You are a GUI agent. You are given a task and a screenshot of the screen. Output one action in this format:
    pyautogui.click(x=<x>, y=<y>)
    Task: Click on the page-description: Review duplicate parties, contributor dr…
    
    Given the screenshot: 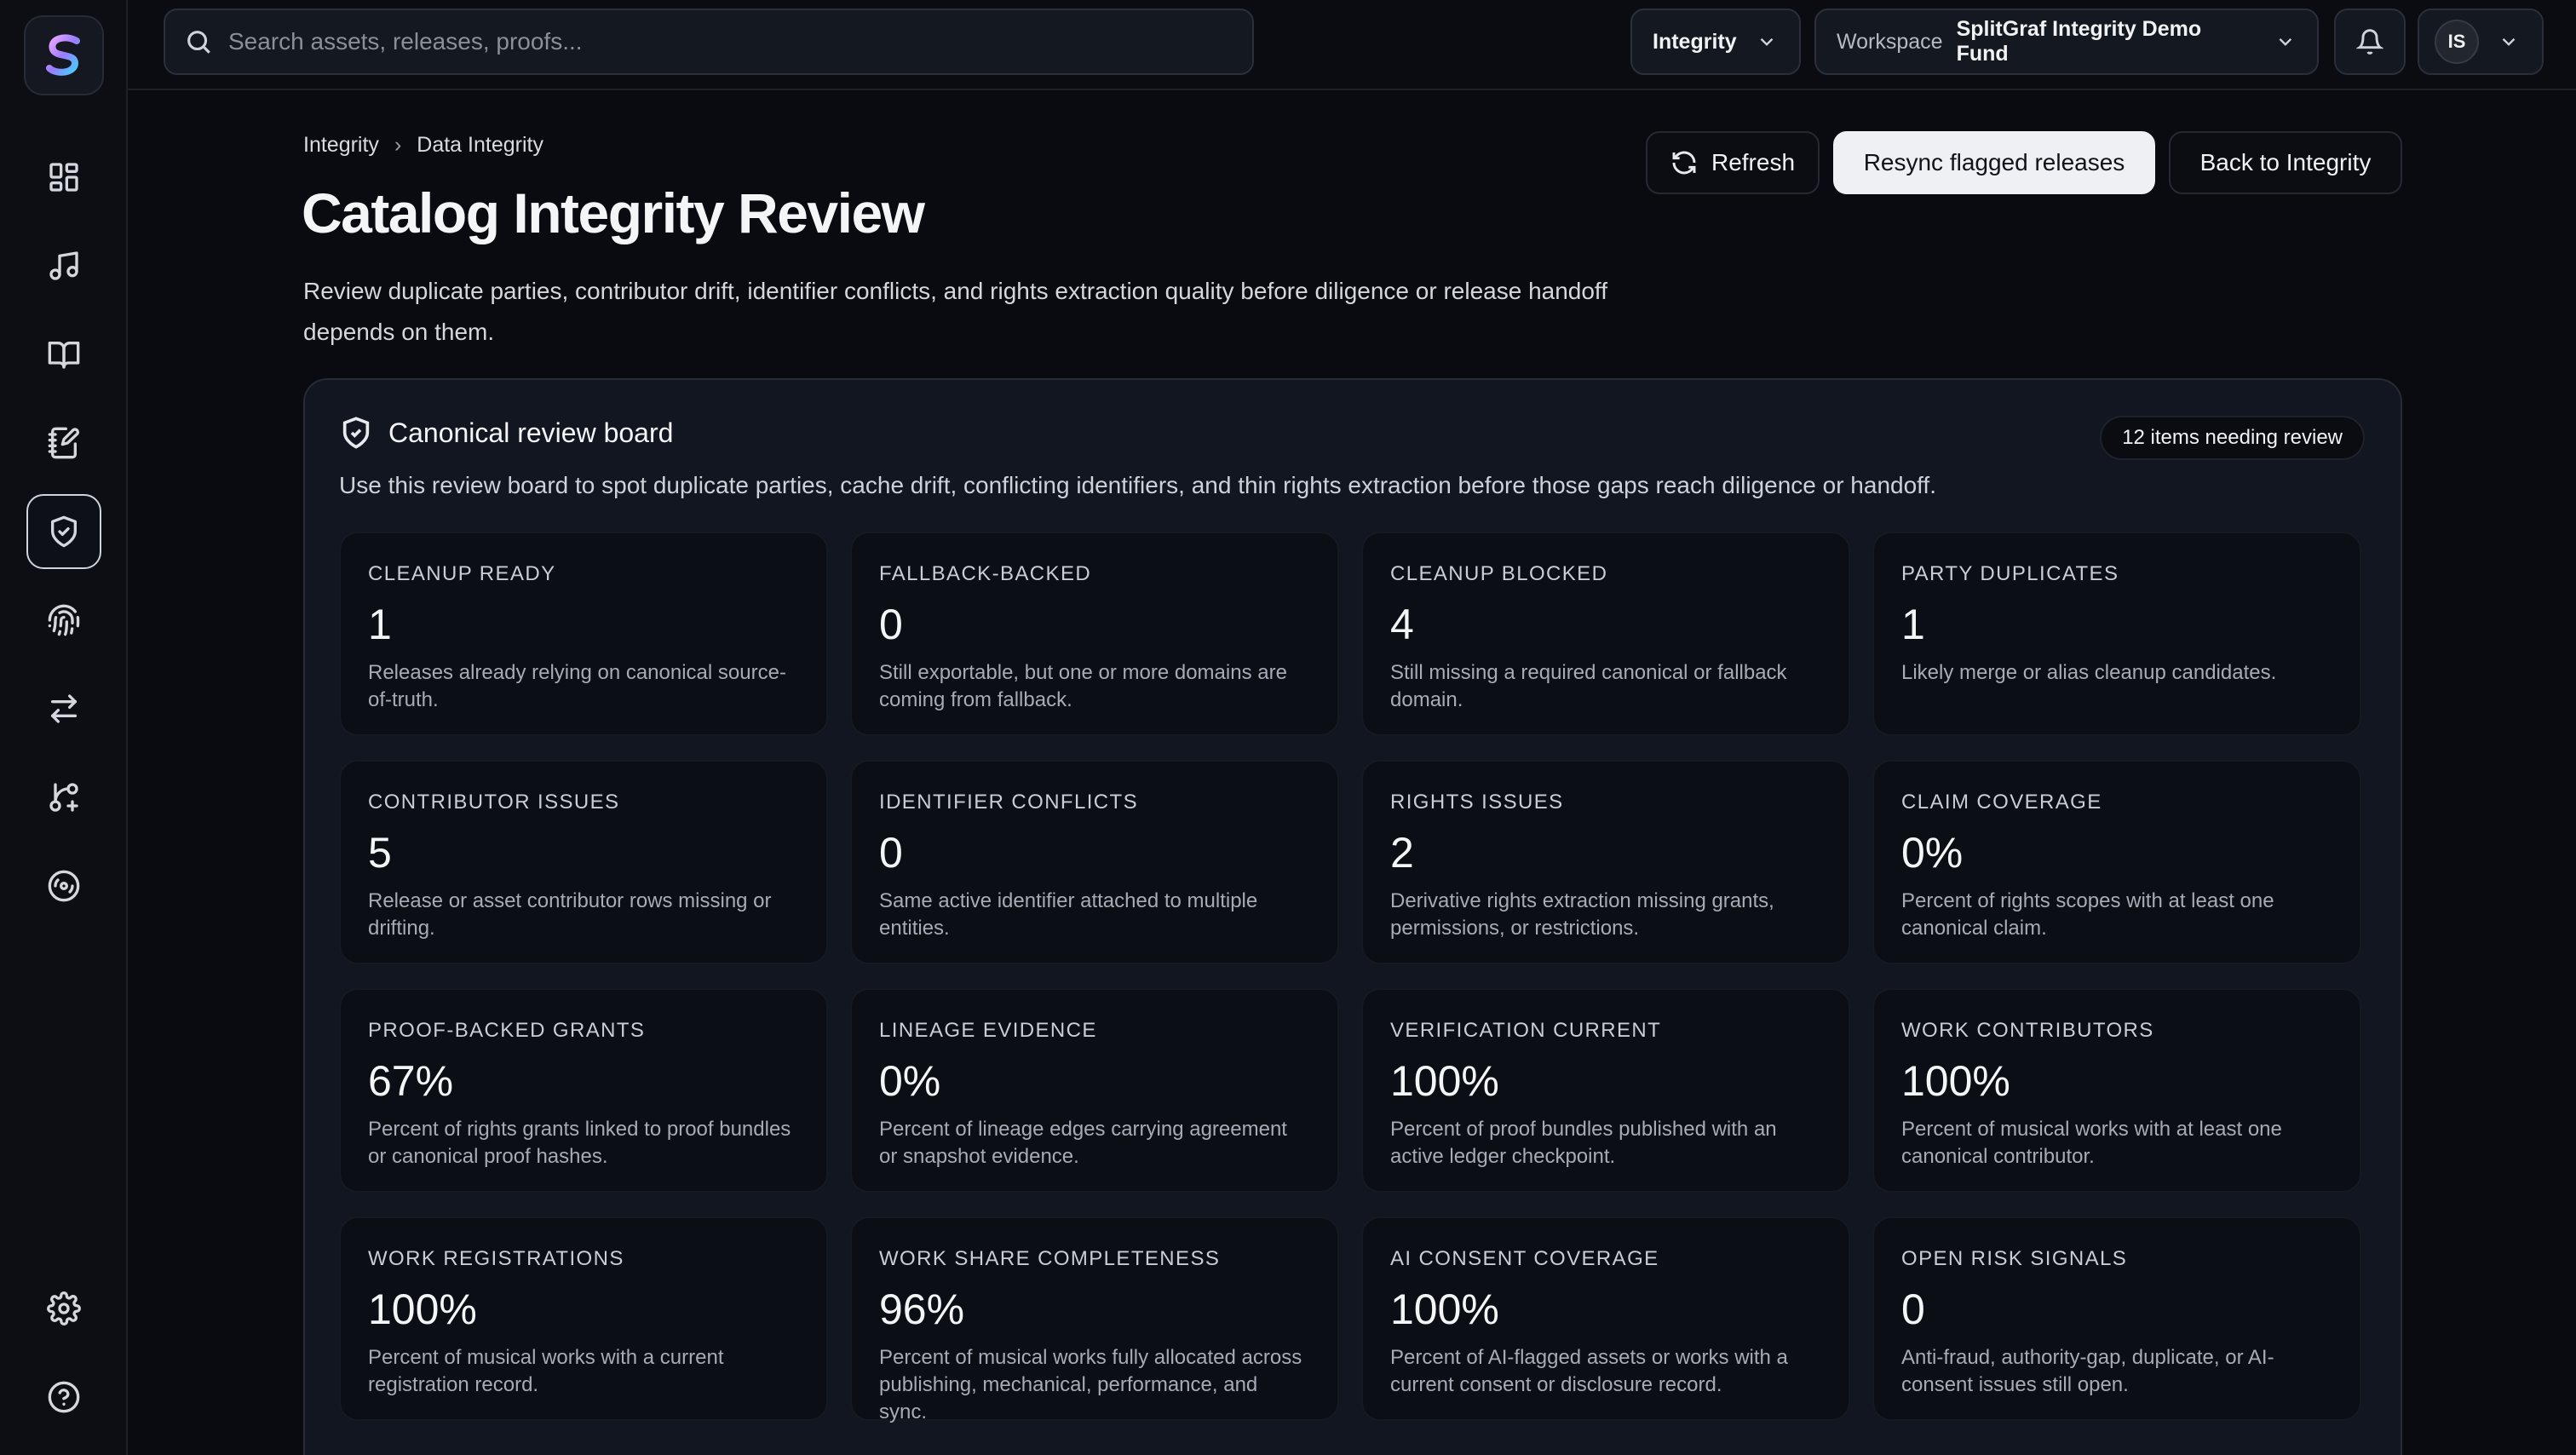 What is the action you would take?
    pyautogui.click(x=955, y=311)
    